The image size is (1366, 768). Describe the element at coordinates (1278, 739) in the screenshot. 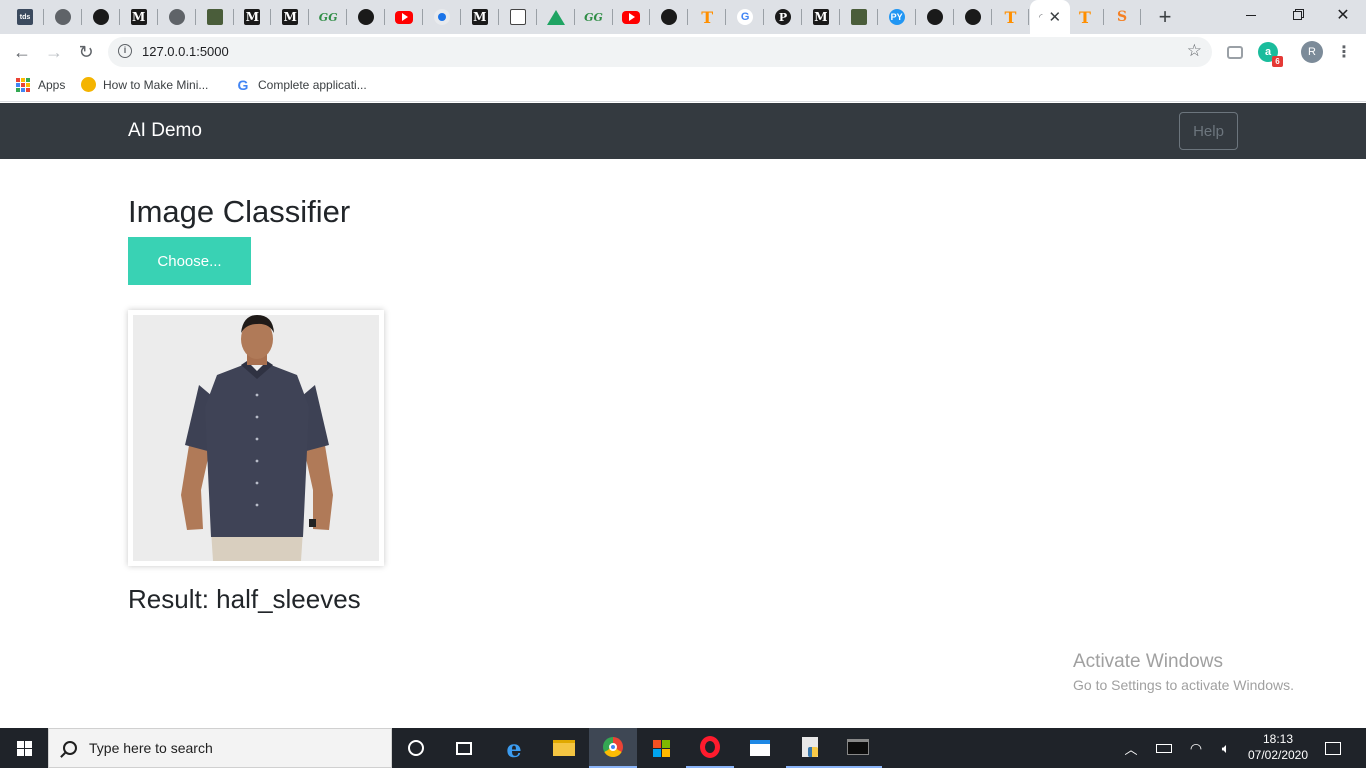

I see `clock-time: 18:13` at that location.